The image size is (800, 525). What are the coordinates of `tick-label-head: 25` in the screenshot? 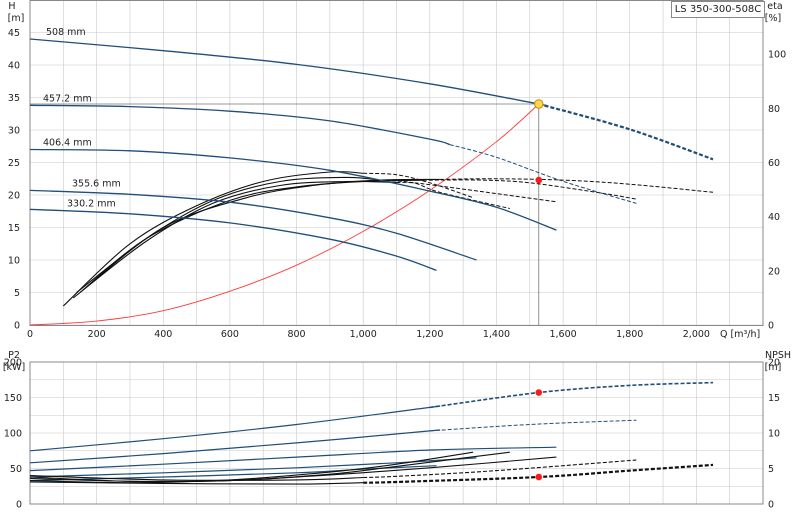 It's located at (14, 163).